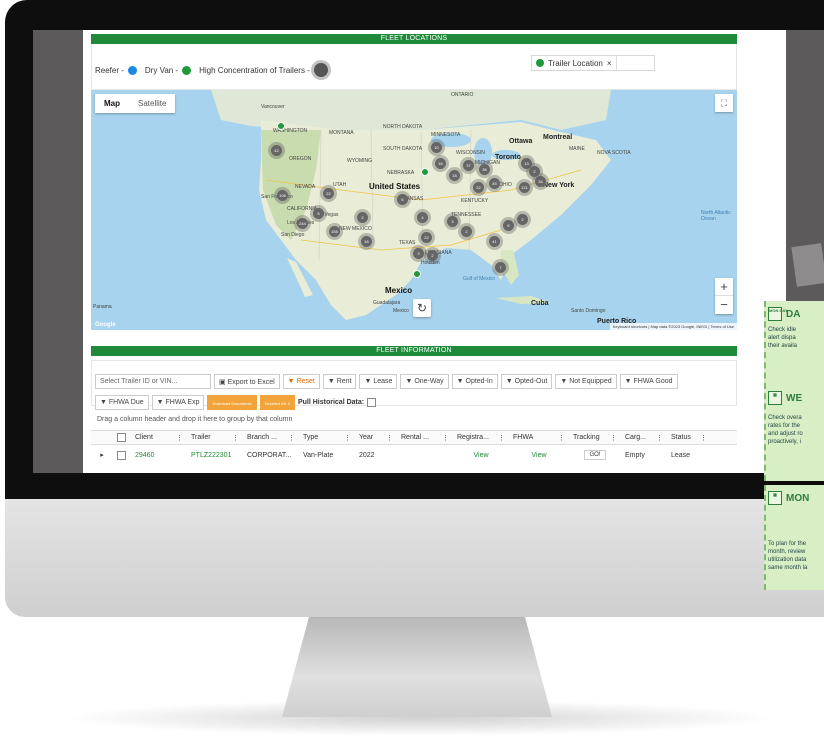 The height and width of the screenshot is (744, 824). What do you see at coordinates (302, 223) in the screenshot?
I see `map-cluster: 244` at bounding box center [302, 223].